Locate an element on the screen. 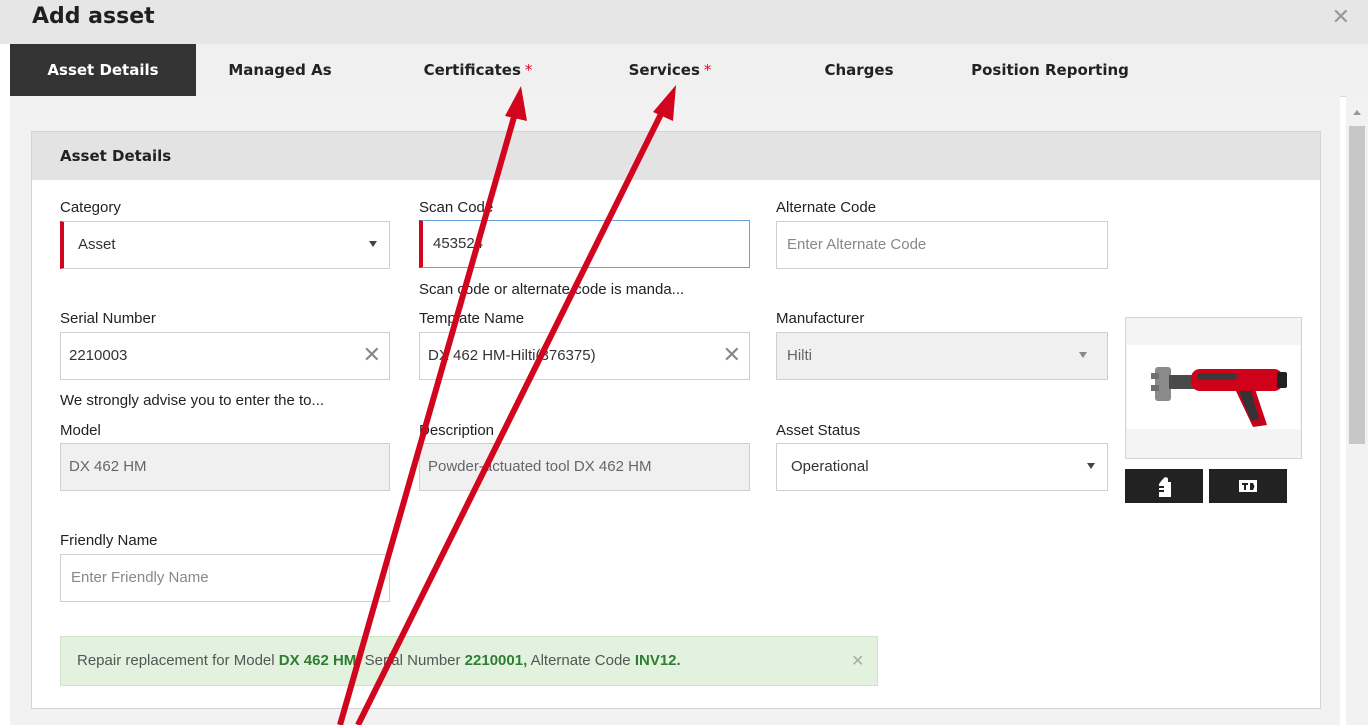  template-name-label: Template Name is located at coordinates (472, 318).